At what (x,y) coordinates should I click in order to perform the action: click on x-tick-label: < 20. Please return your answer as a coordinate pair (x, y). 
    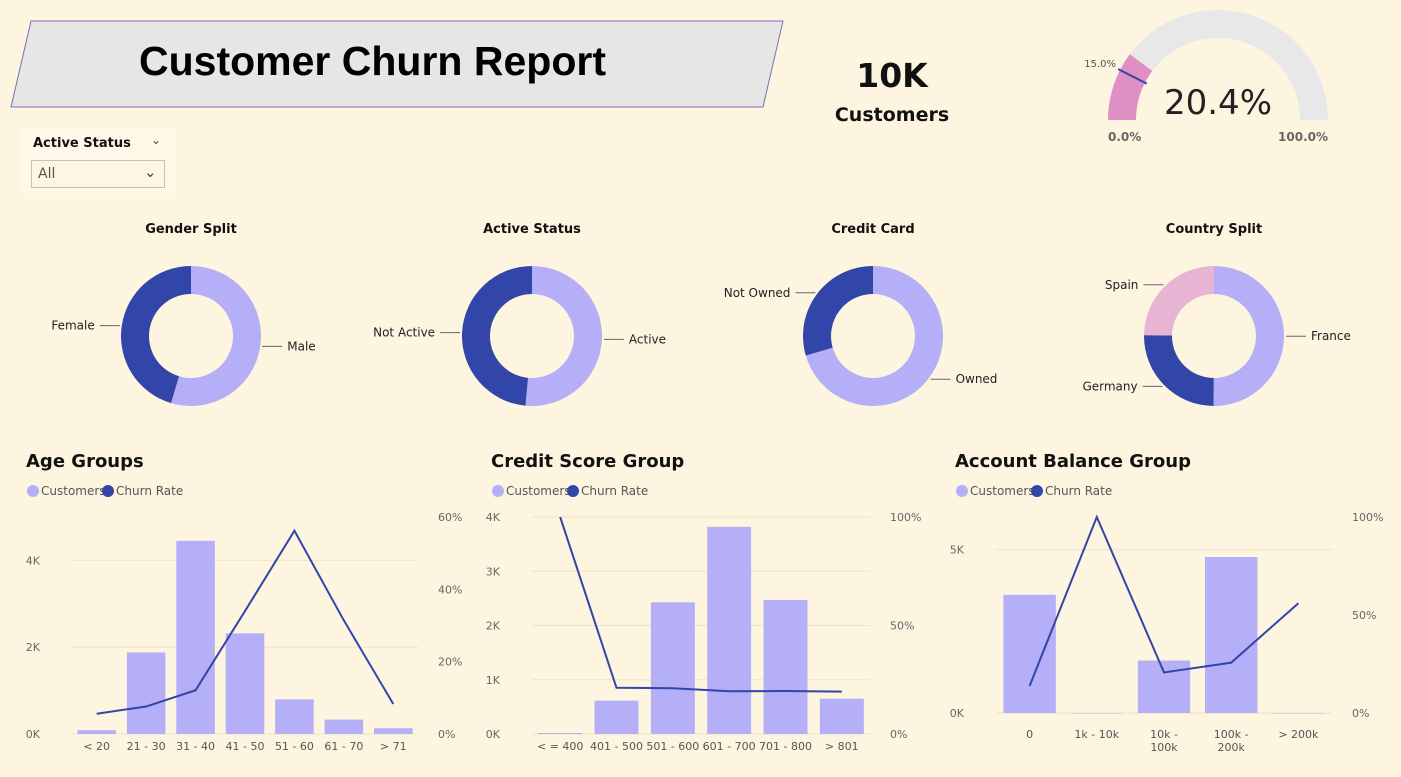
    Looking at the image, I should click on (96, 746).